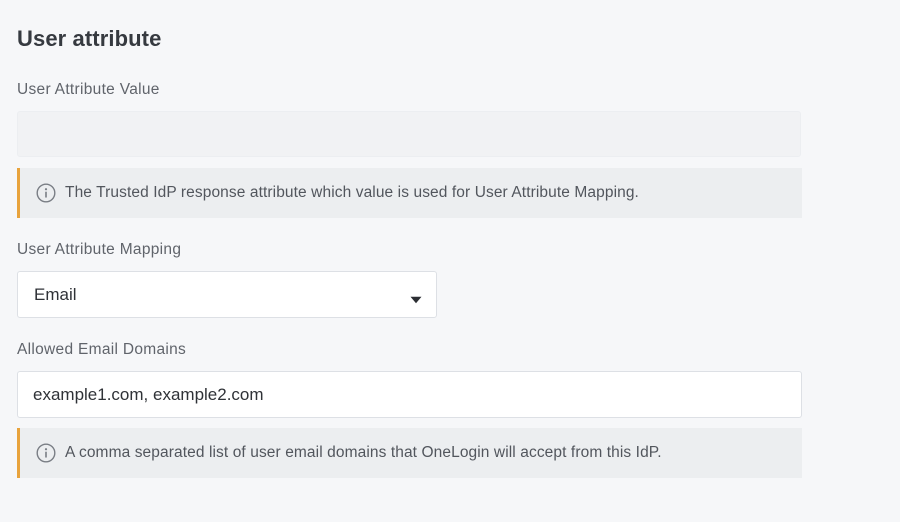  I want to click on section-title: User attribute, so click(89, 38).